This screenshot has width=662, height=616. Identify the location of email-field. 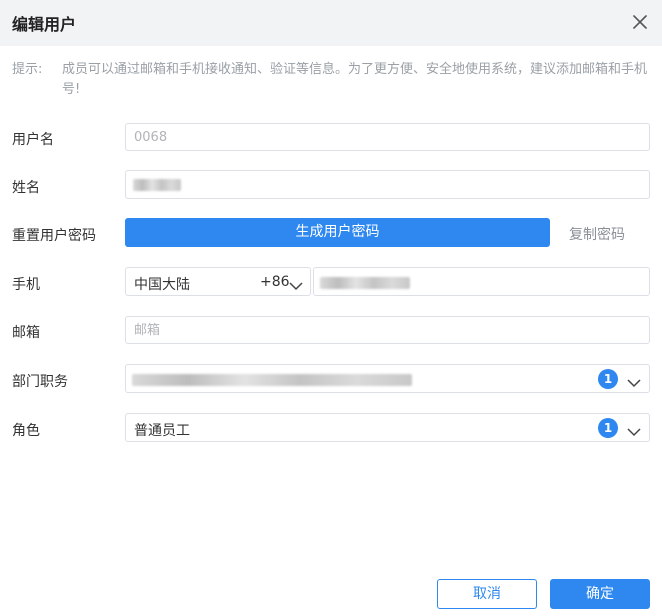
(387, 330).